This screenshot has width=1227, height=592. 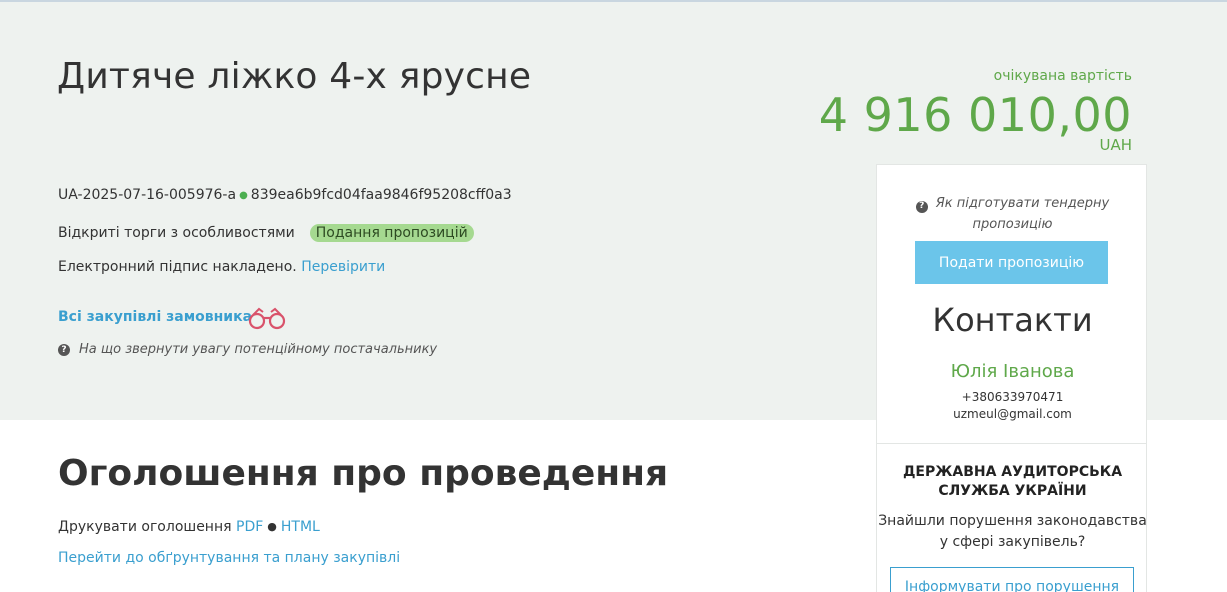 I want to click on divider, so click(x=1011, y=443).